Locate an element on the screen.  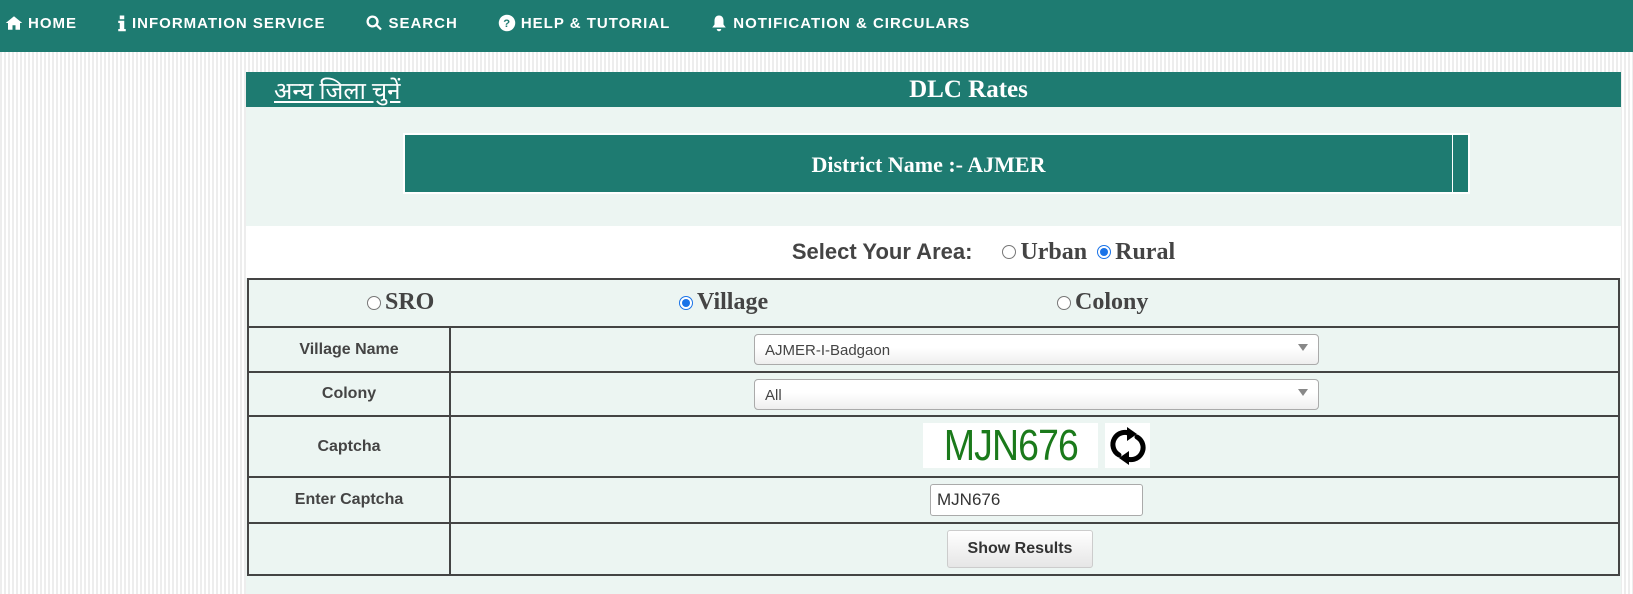
nav-help-tutorial: ? HELP & TUTORIAL is located at coordinates (584, 23).